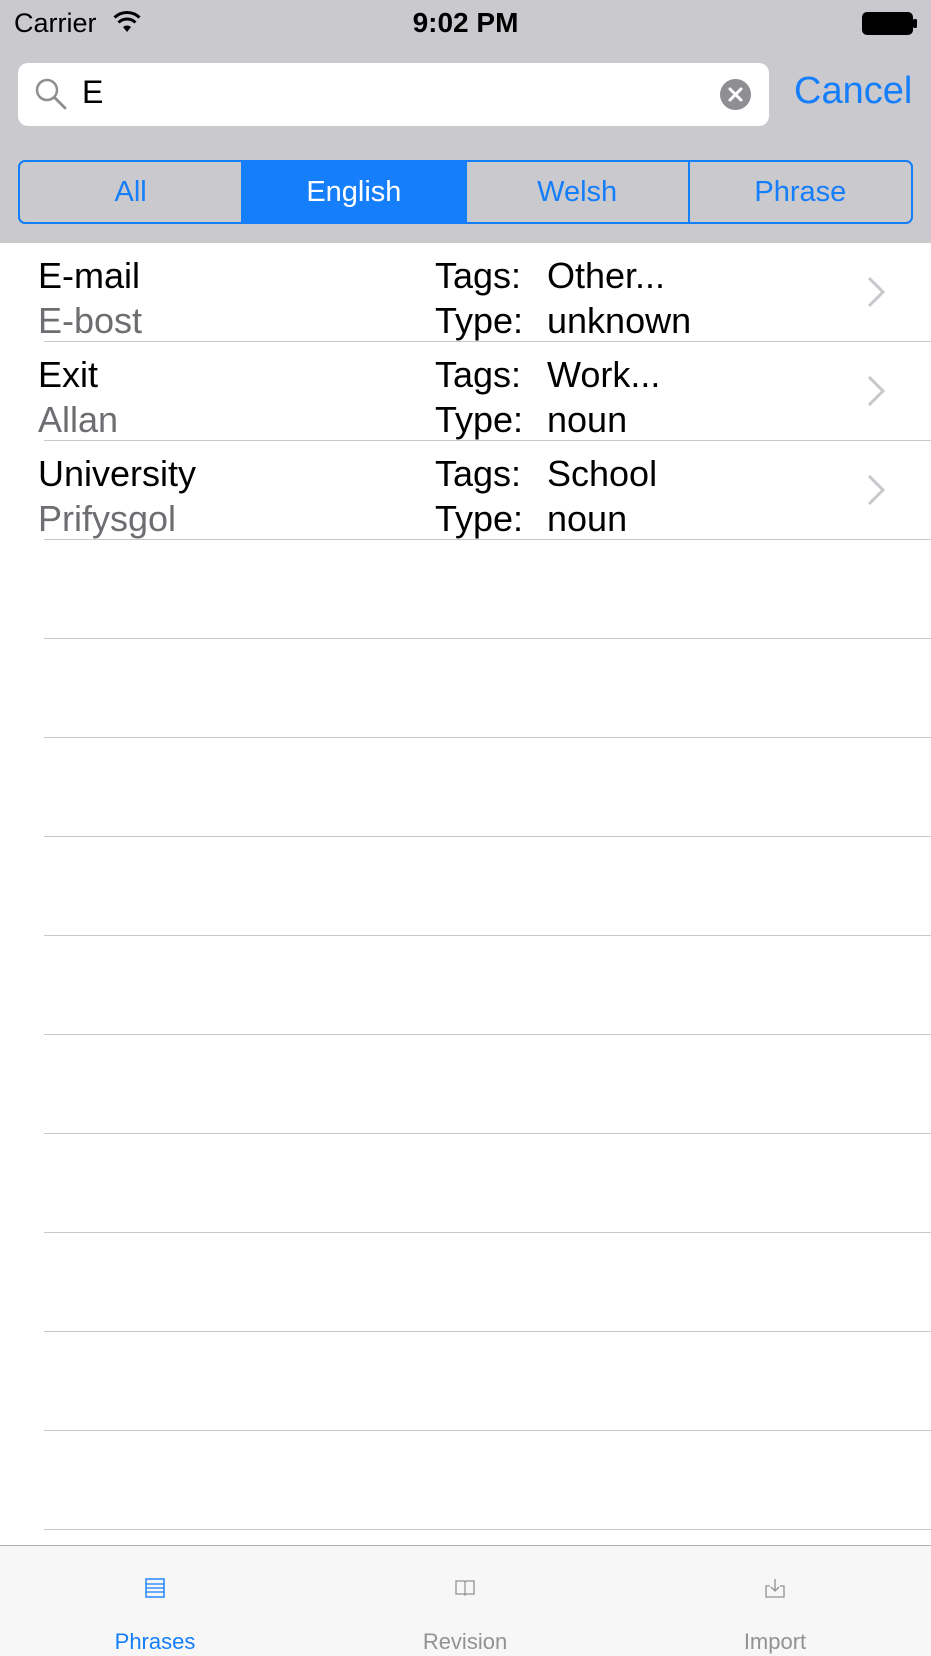 This screenshot has width=931, height=1656. I want to click on scope-english-label: English, so click(354, 191).